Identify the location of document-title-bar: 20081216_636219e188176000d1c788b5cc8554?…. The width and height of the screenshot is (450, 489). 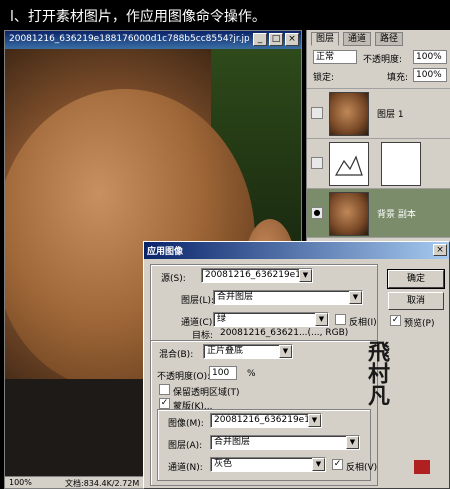
(153, 40).